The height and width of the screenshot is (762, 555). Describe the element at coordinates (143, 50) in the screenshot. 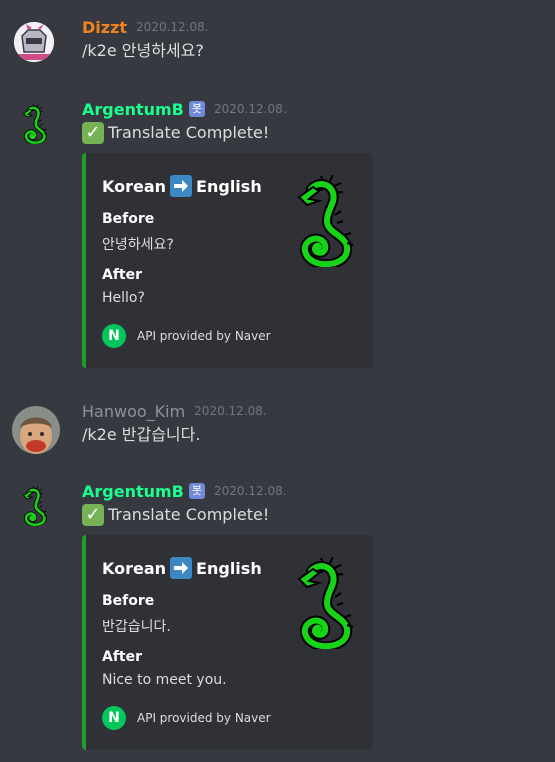

I see `message-text: /k2e 안녕하세요?` at that location.